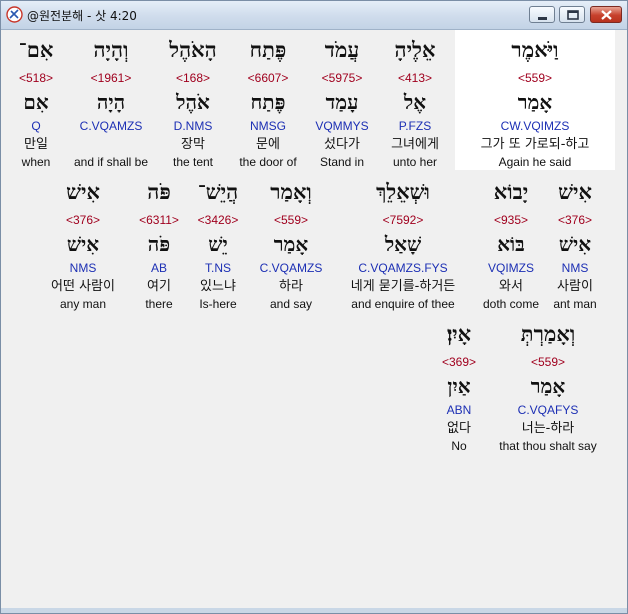 This screenshot has height=614, width=628. What do you see at coordinates (159, 304) in the screenshot?
I see `english-gloss: there` at bounding box center [159, 304].